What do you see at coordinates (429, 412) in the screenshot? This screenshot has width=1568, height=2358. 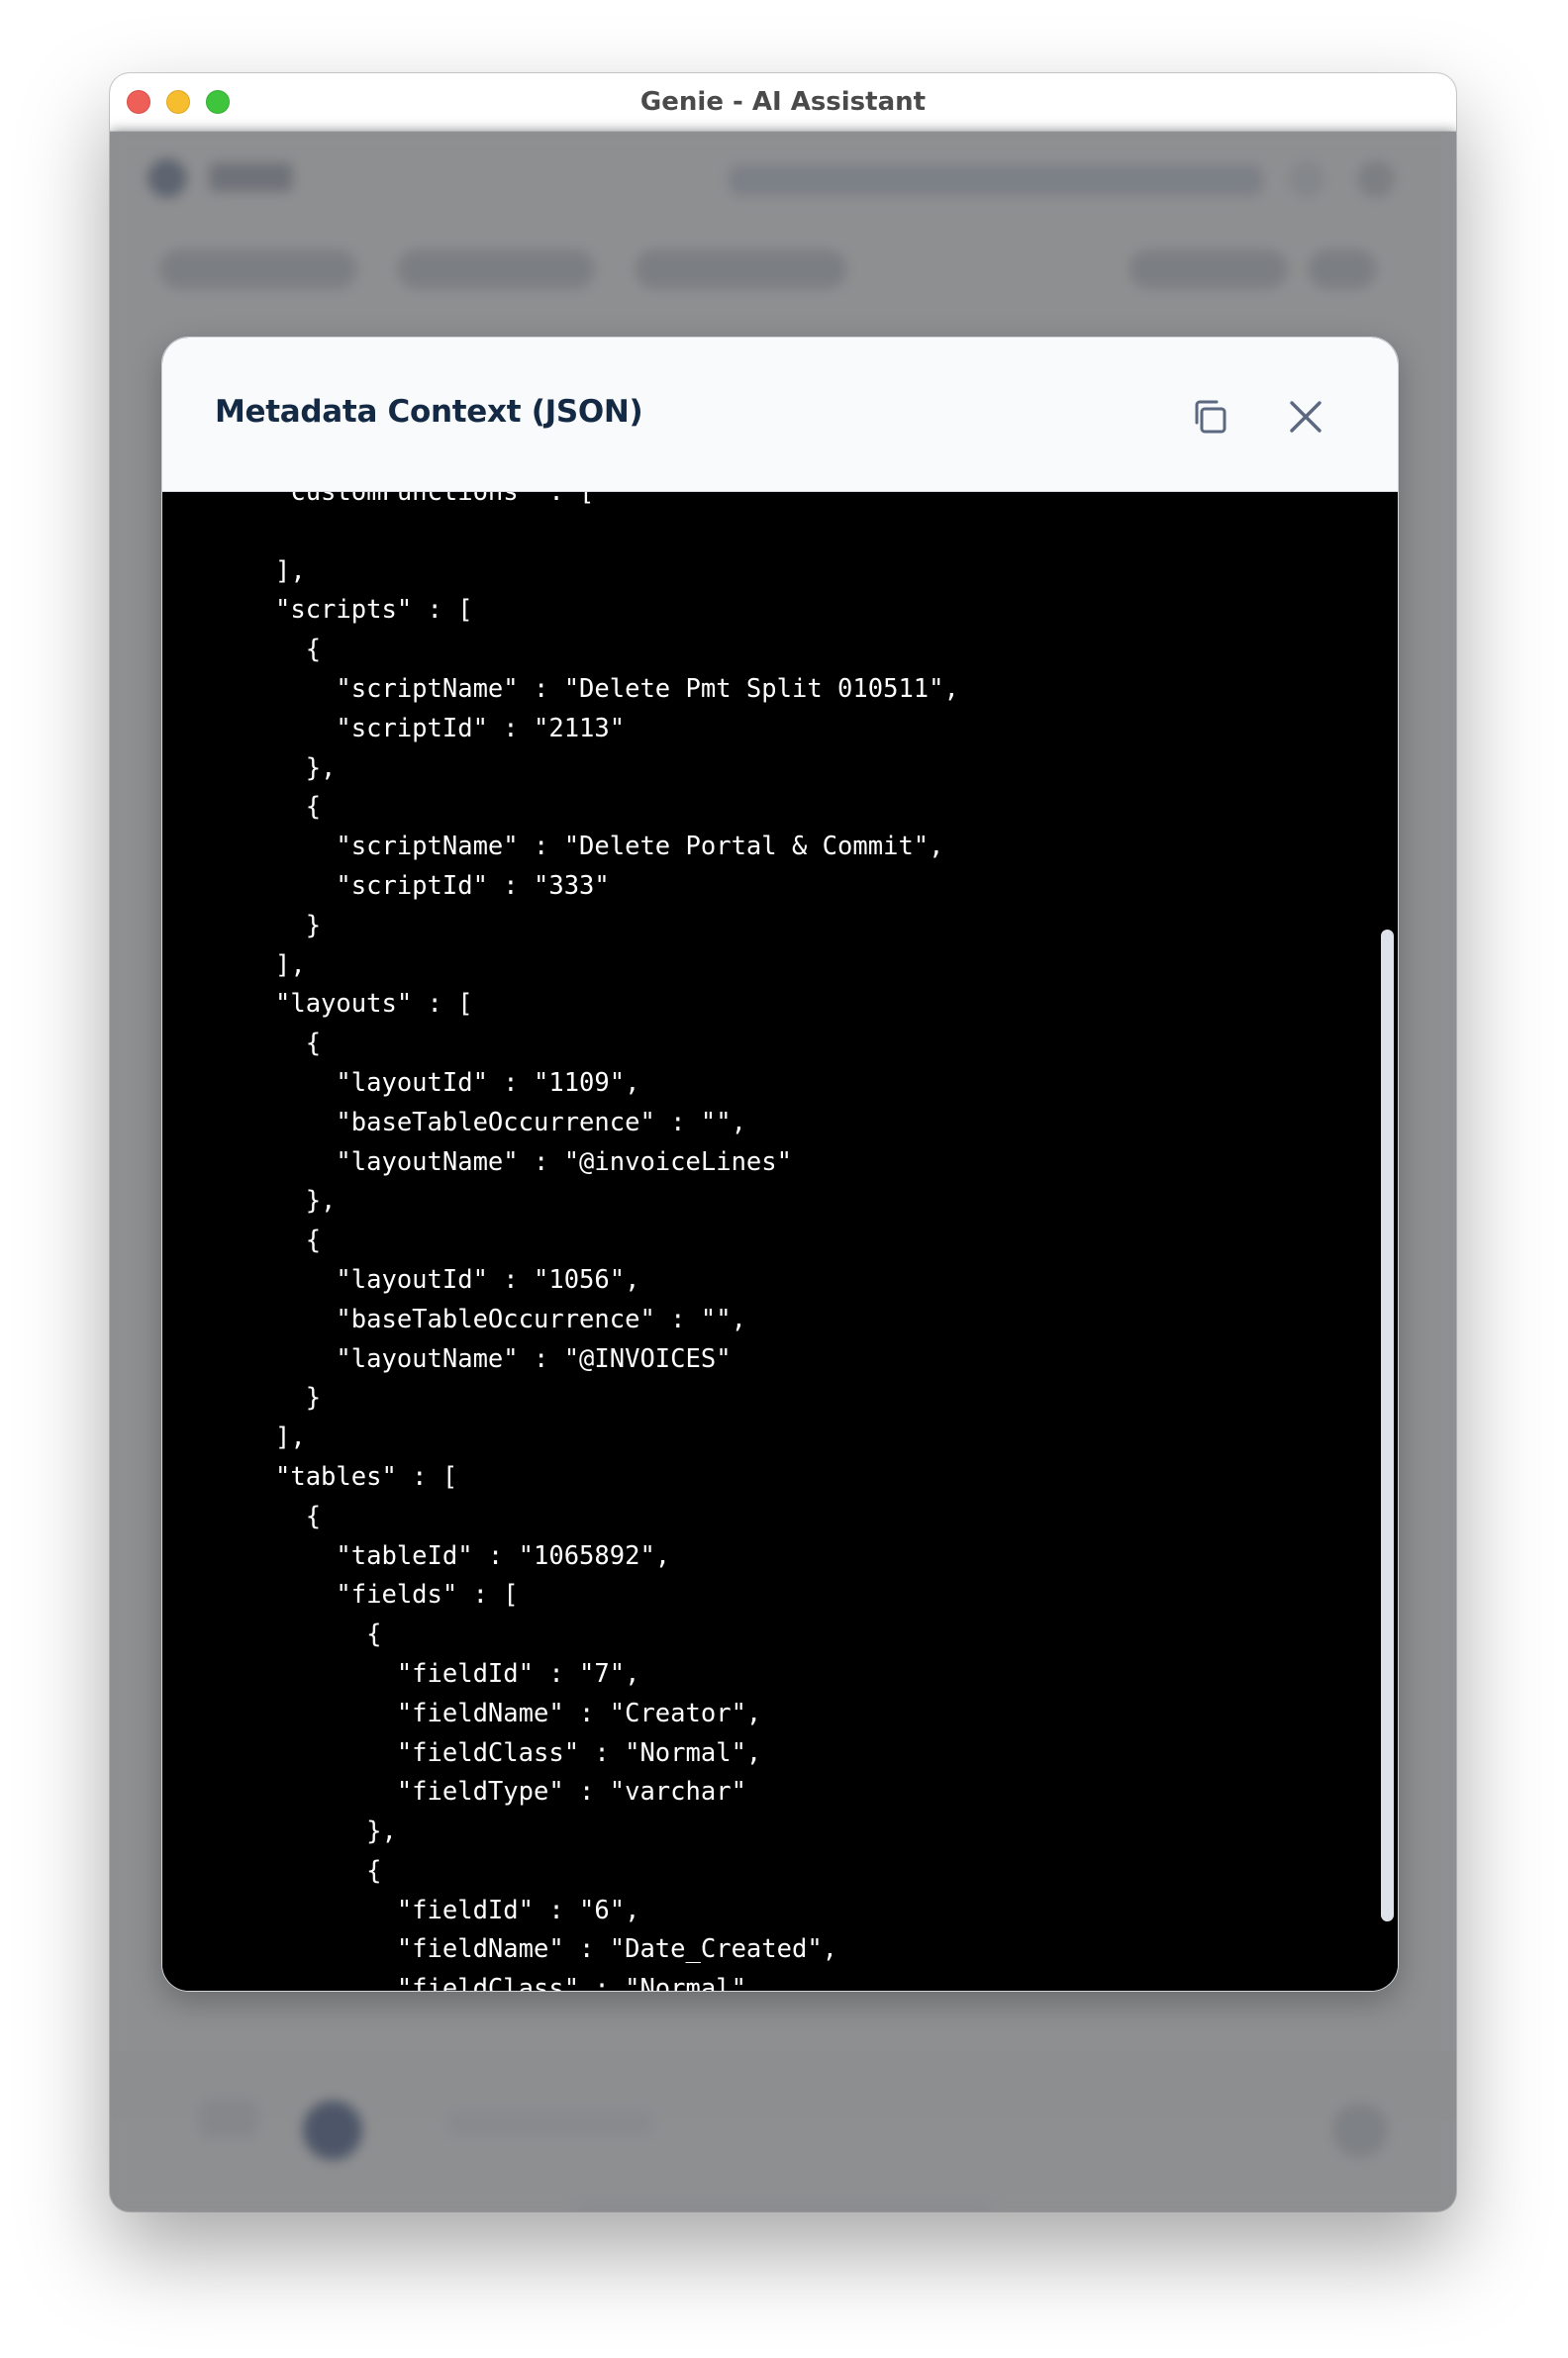 I see `modal-title: Metadata Context (JSON)` at bounding box center [429, 412].